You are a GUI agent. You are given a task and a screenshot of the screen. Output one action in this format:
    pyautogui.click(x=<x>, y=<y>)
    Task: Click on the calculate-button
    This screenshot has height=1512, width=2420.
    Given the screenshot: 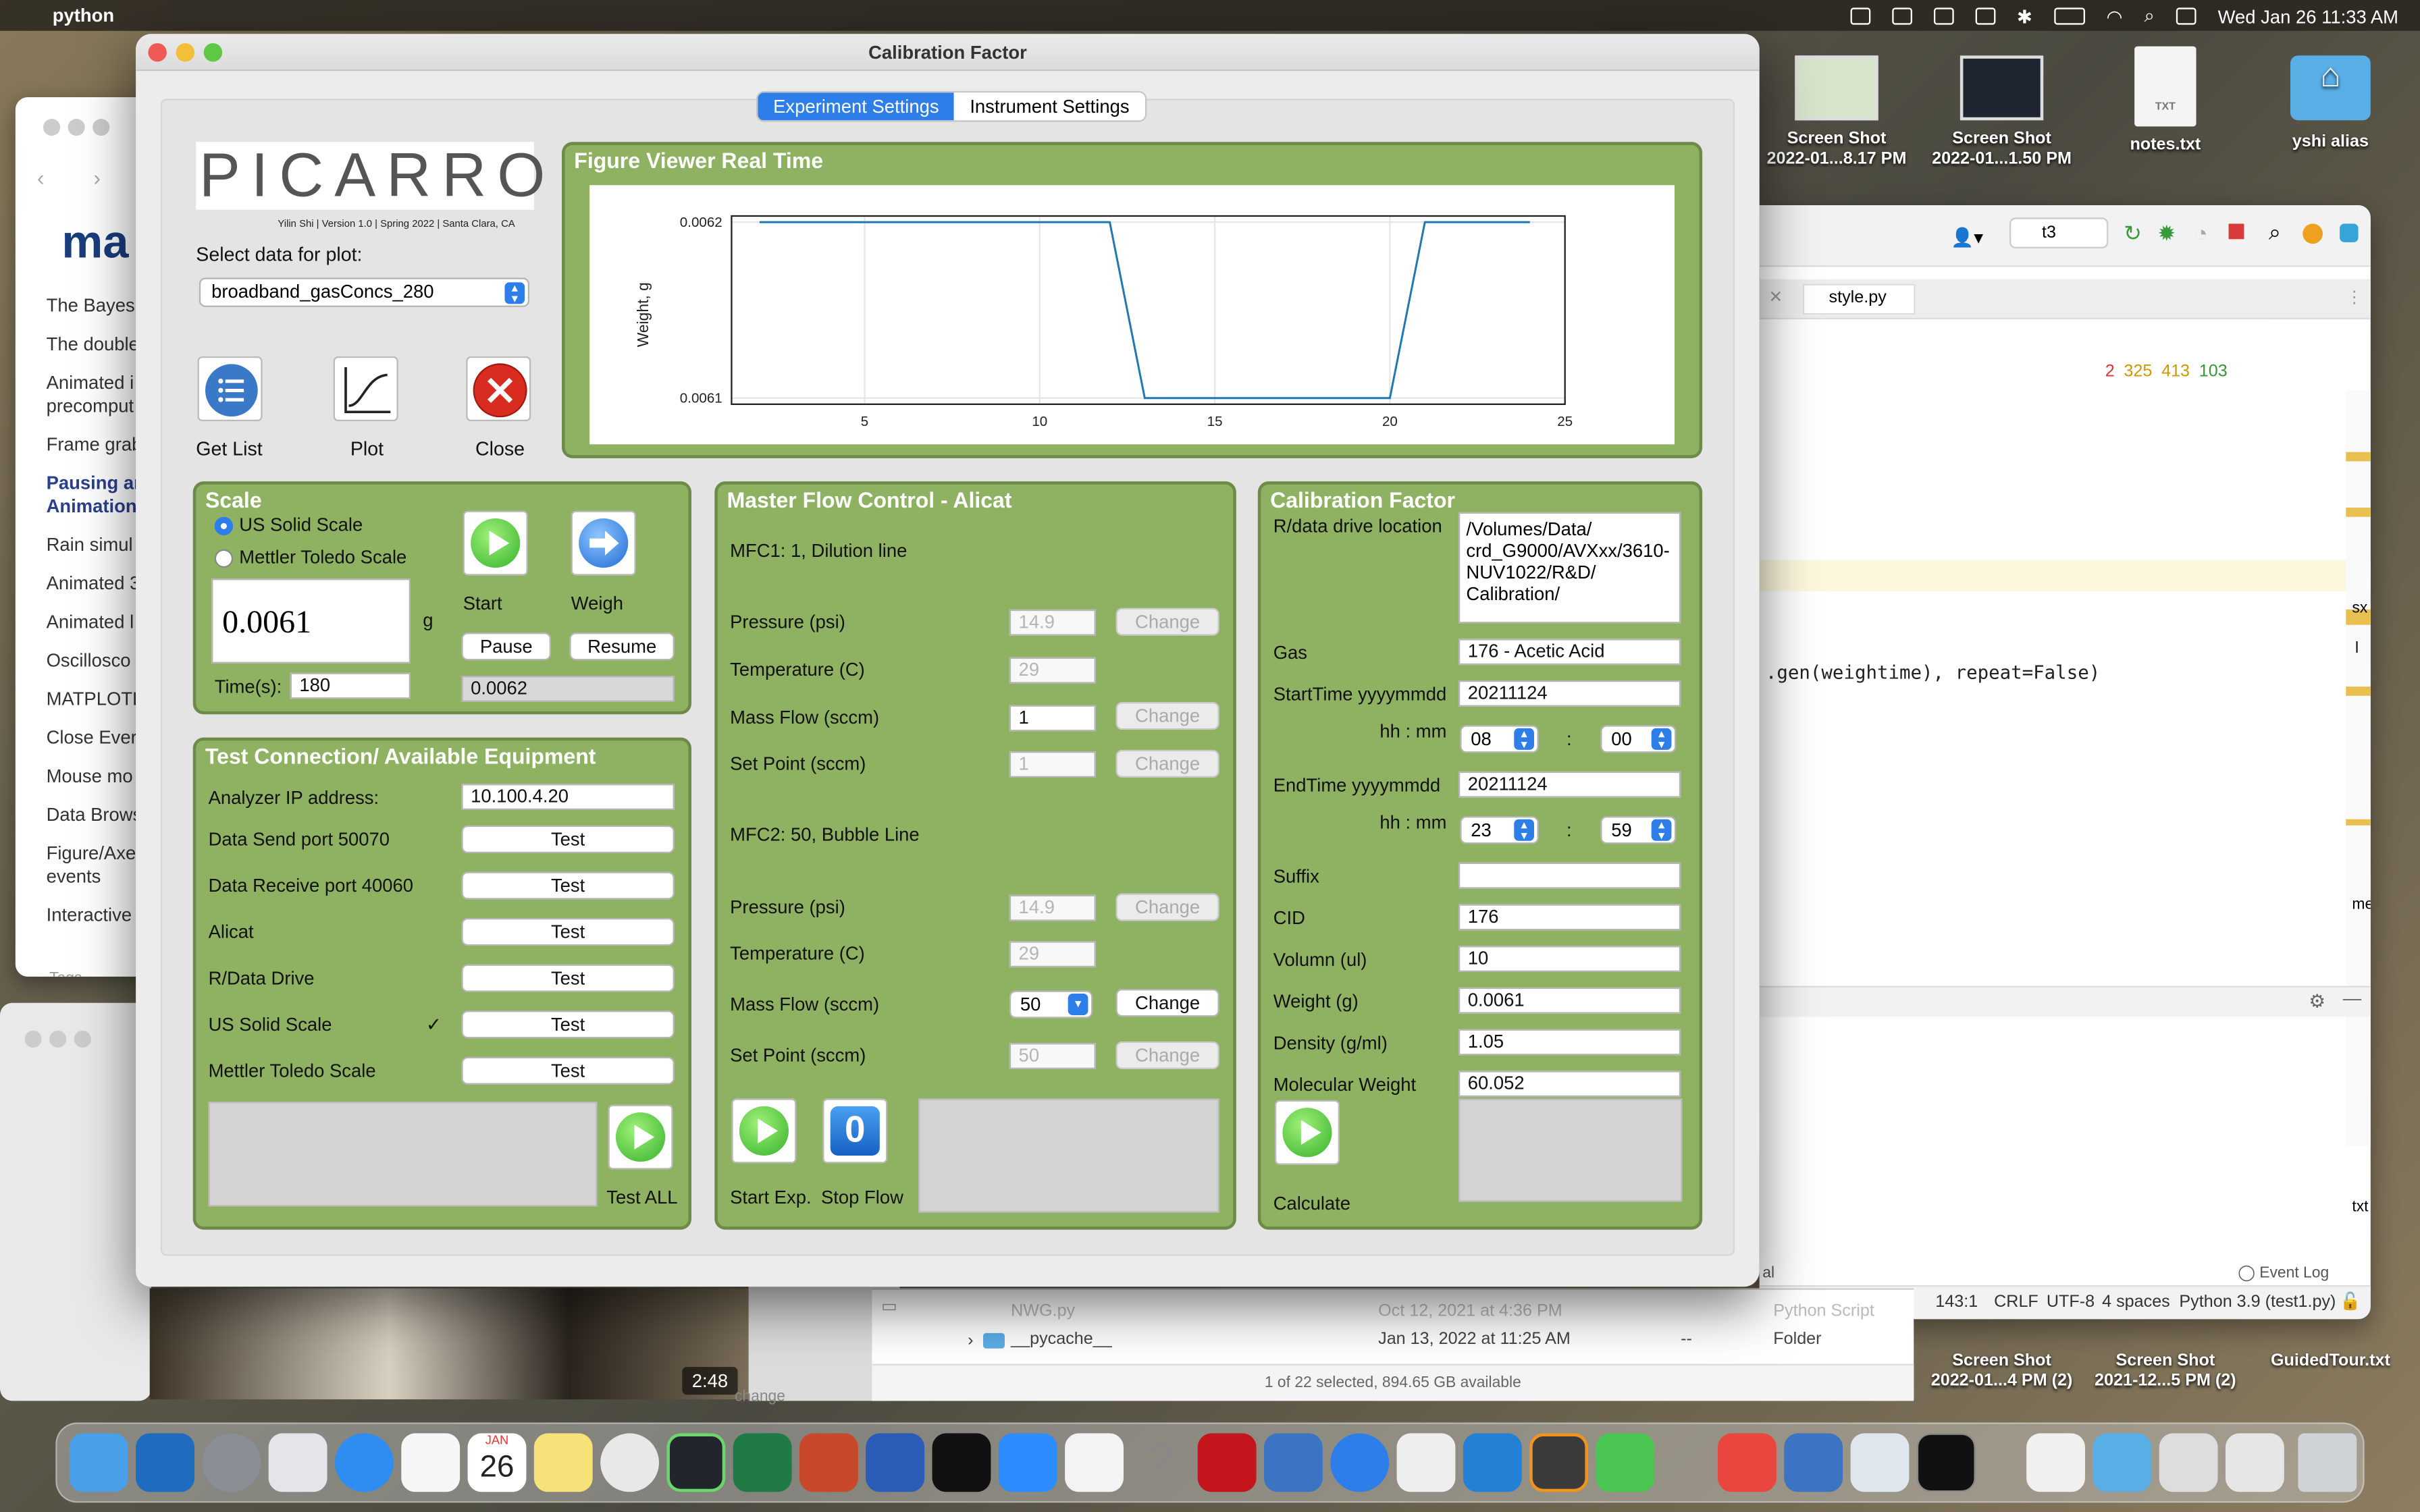 What is the action you would take?
    pyautogui.click(x=1307, y=1132)
    